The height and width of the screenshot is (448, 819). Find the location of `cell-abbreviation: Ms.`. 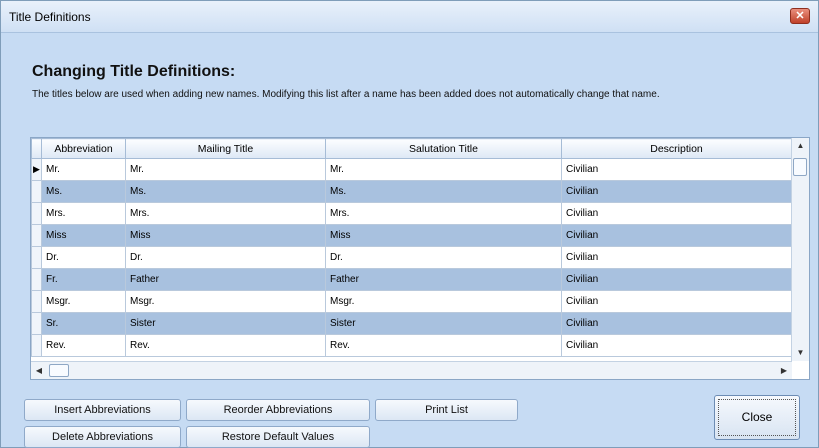

cell-abbreviation: Ms. is located at coordinates (83, 191).